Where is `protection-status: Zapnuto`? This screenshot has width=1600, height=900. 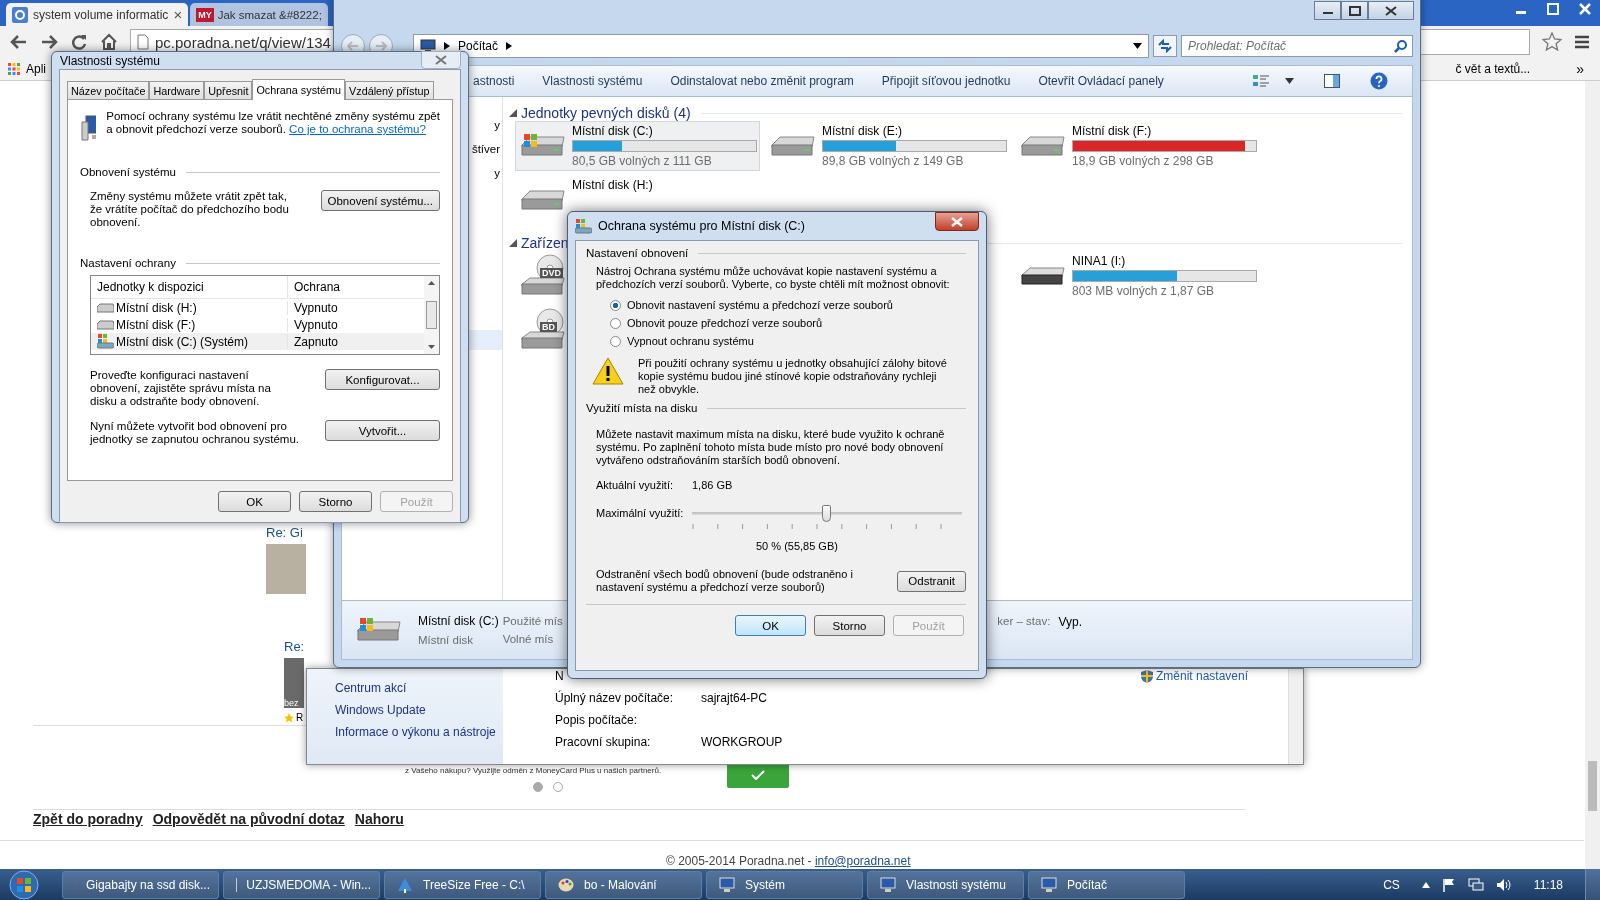
protection-status: Zapnuto is located at coordinates (316, 341).